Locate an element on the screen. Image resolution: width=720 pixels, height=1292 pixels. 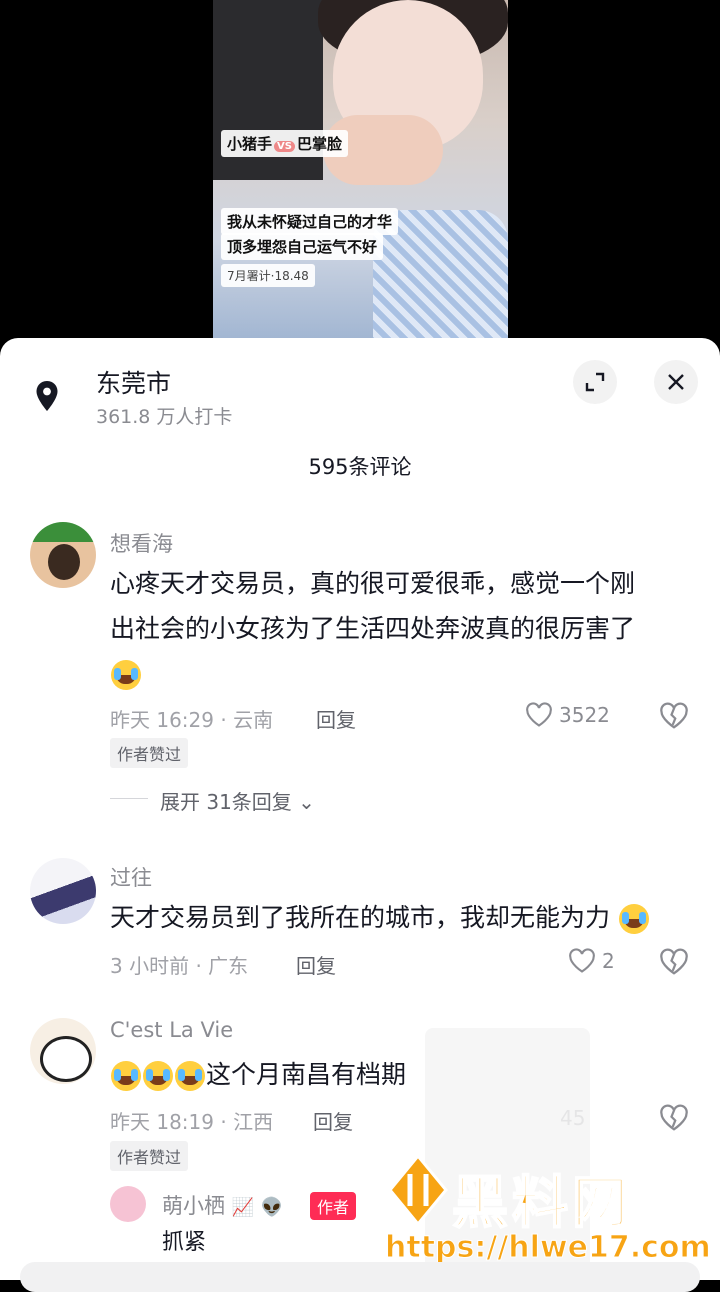
comment-meta: 3 小时前 · 广东 is located at coordinates (179, 966).